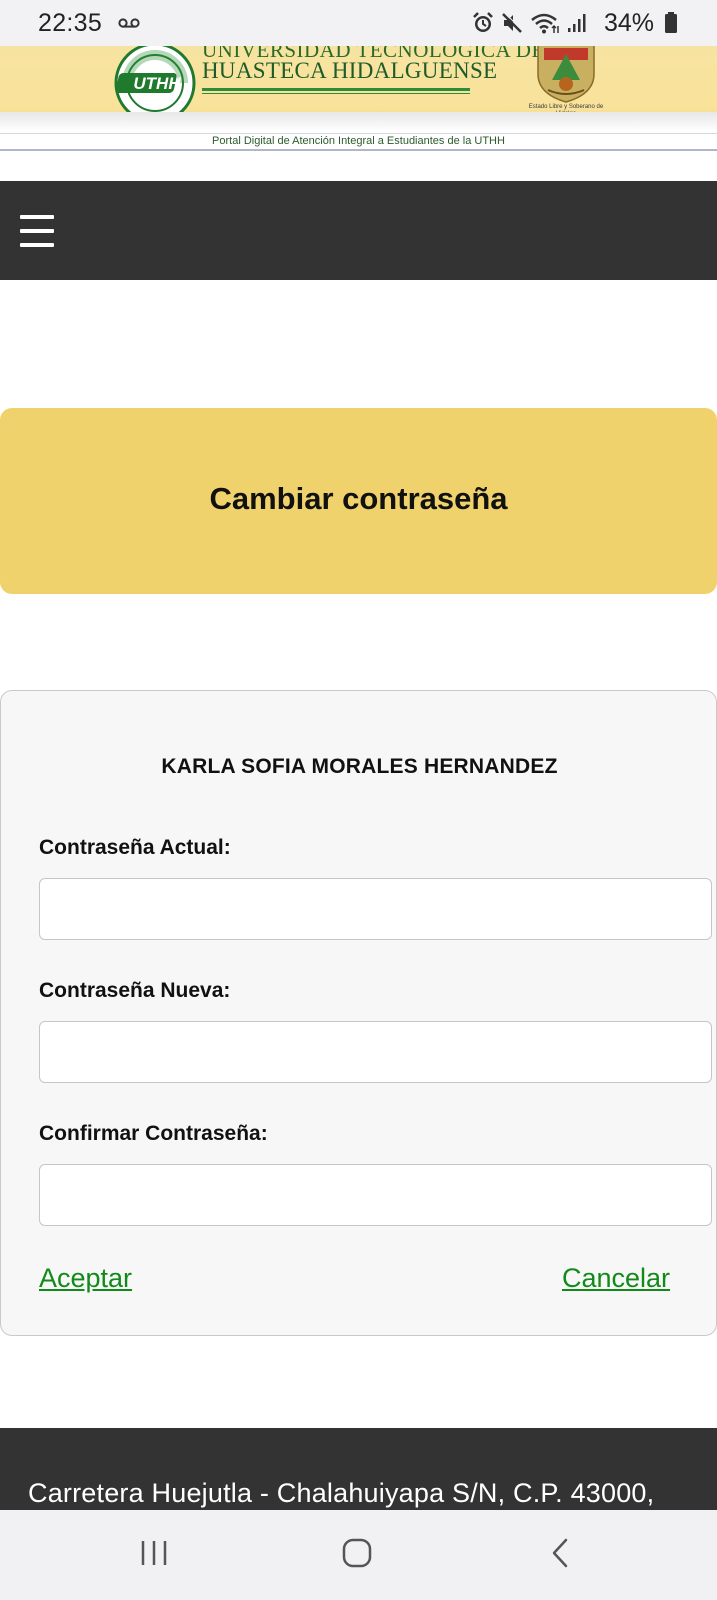  What do you see at coordinates (358, 230) in the screenshot?
I see `navbar` at bounding box center [358, 230].